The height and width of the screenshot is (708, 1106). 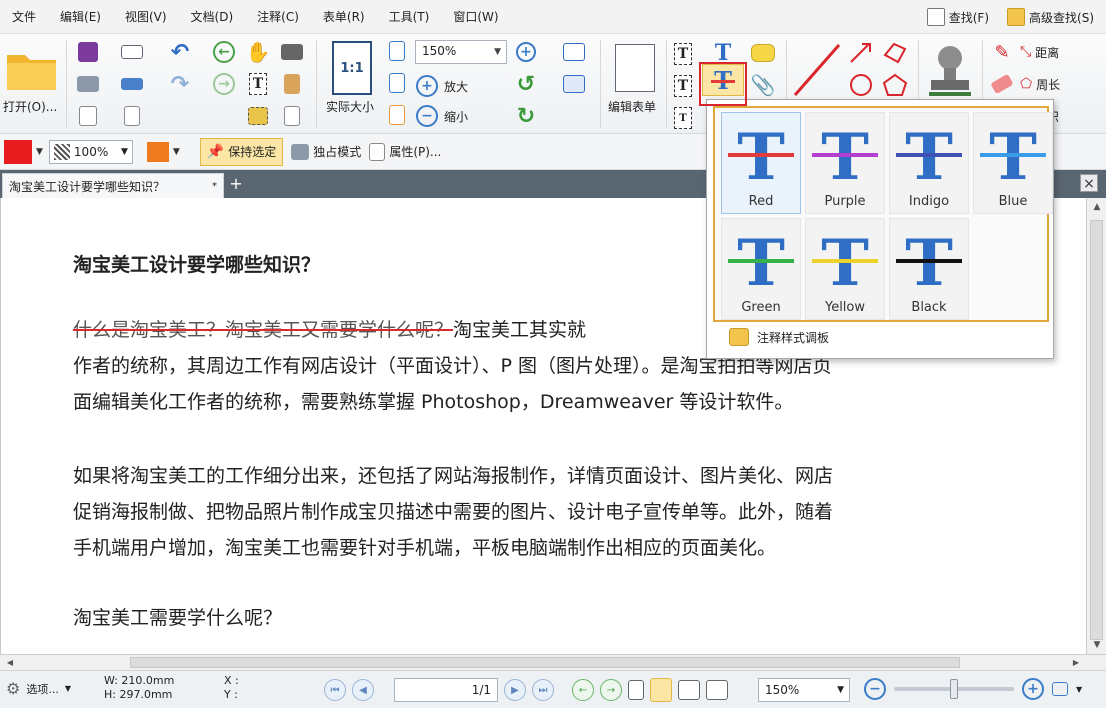 I want to click on fit-width-icon, so click(x=397, y=83).